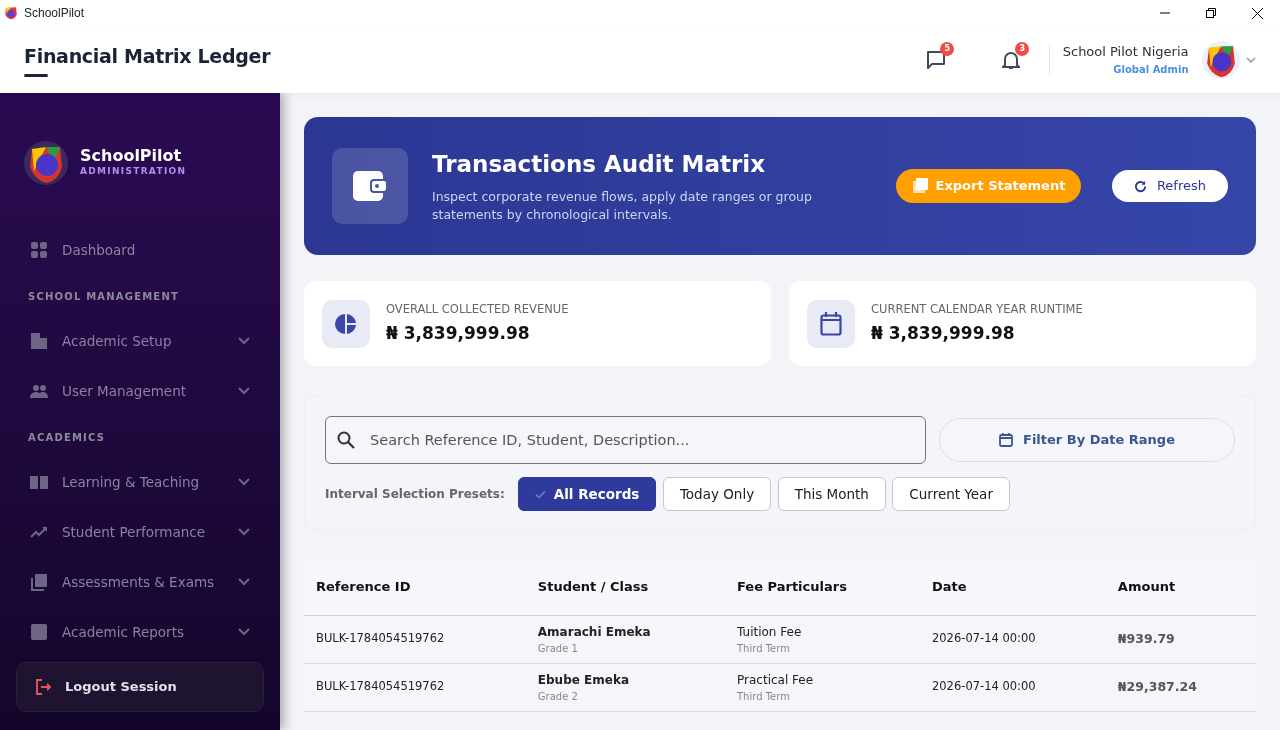 The image size is (1280, 730). What do you see at coordinates (822, 587) in the screenshot?
I see `column-header: Fee Particulars` at bounding box center [822, 587].